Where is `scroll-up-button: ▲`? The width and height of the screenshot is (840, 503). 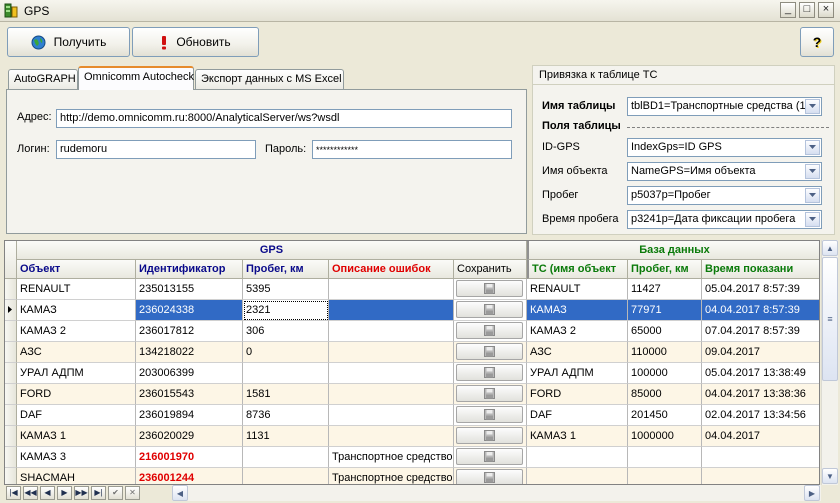 scroll-up-button: ▲ is located at coordinates (830, 248).